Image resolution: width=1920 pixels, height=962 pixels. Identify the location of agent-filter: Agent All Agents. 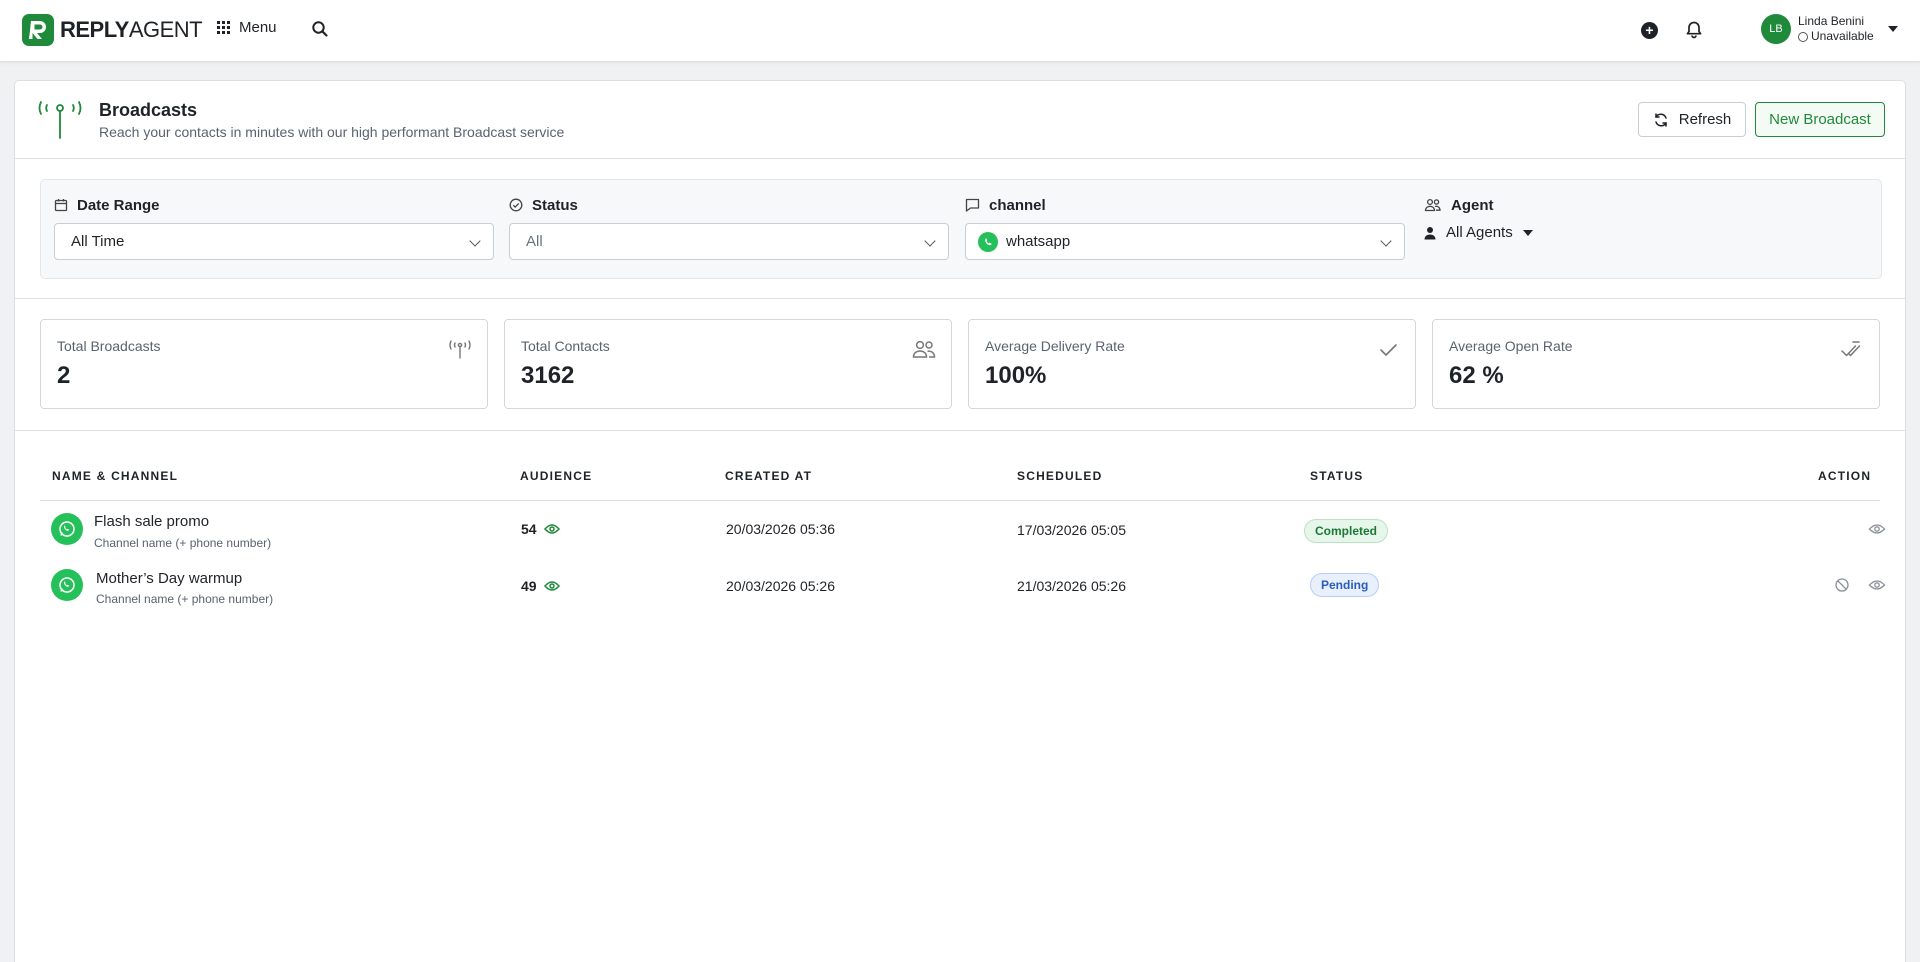
(1524, 218).